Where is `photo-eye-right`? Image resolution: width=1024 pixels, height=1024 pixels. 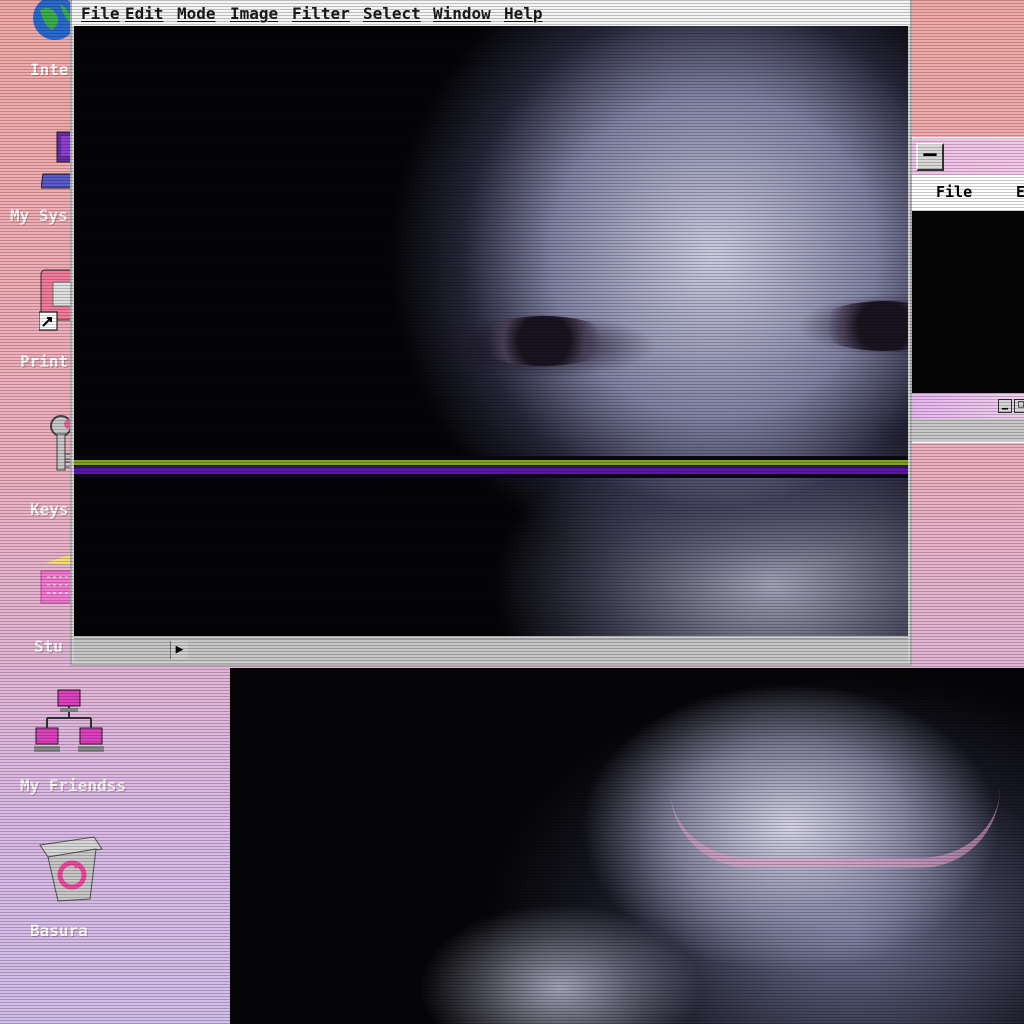 photo-eye-right is located at coordinates (861, 326).